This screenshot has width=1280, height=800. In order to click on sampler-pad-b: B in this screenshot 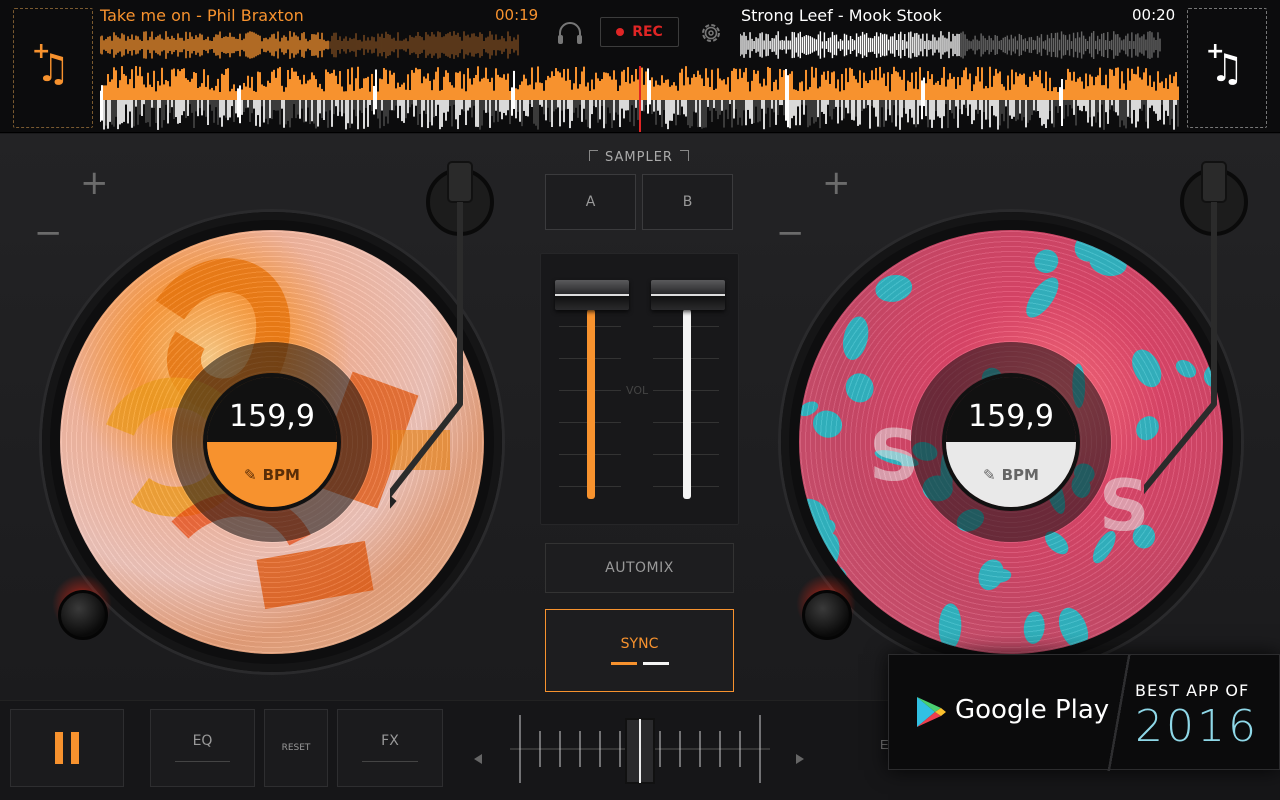, I will do `click(687, 202)`.